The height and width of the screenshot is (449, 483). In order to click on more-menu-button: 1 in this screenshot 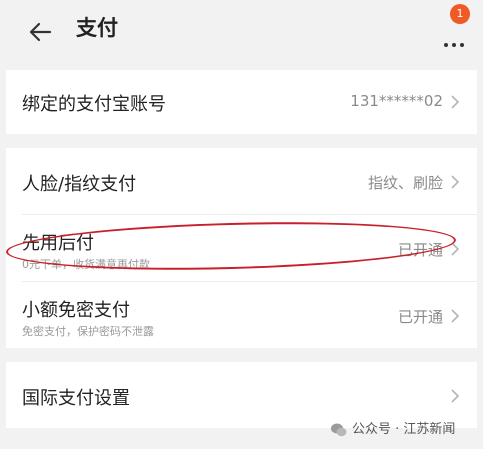, I will do `click(458, 27)`.